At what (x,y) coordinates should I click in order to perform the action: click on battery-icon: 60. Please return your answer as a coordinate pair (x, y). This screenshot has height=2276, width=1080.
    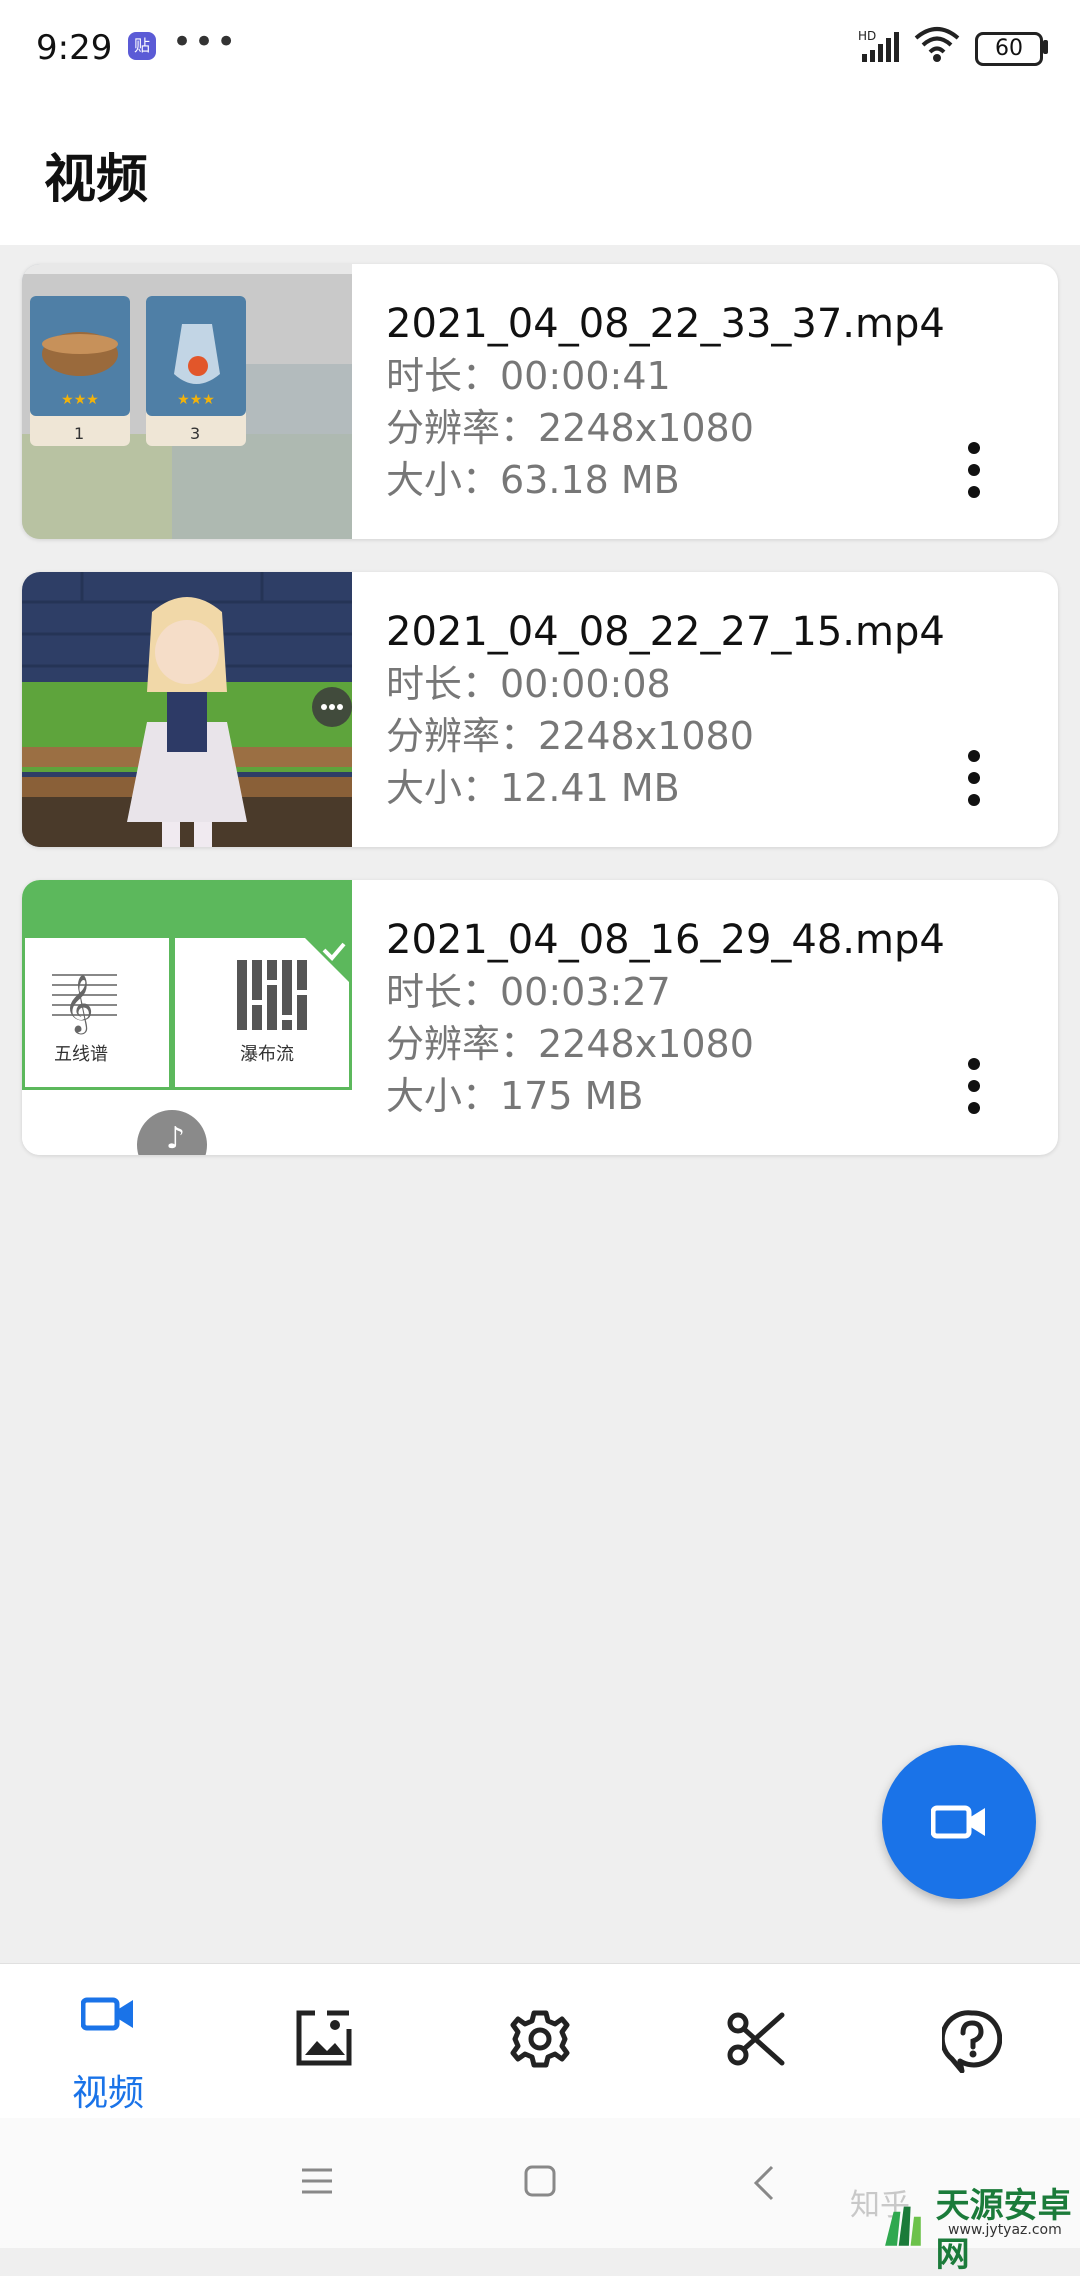
    Looking at the image, I should click on (1009, 49).